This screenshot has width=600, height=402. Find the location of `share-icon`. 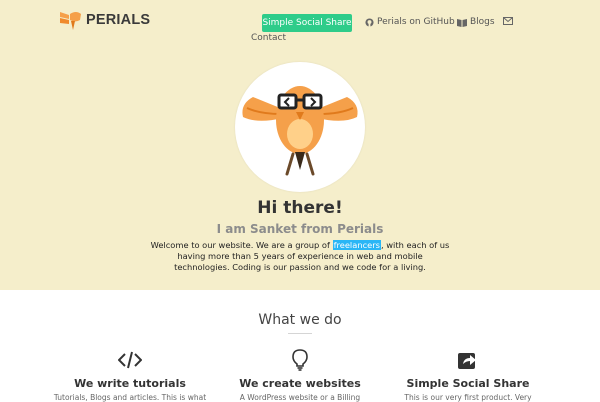

share-icon is located at coordinates (467, 361).